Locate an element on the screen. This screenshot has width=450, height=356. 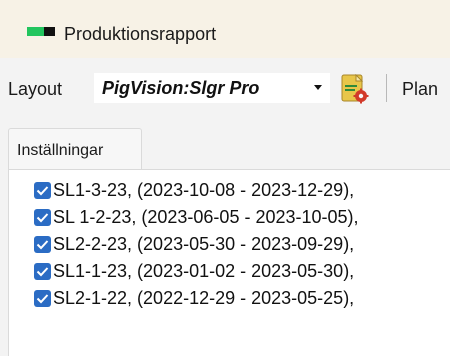
list-item: SL1-1-23, (2023-01-02 - 2023-05-30), is located at coordinates (229, 272).